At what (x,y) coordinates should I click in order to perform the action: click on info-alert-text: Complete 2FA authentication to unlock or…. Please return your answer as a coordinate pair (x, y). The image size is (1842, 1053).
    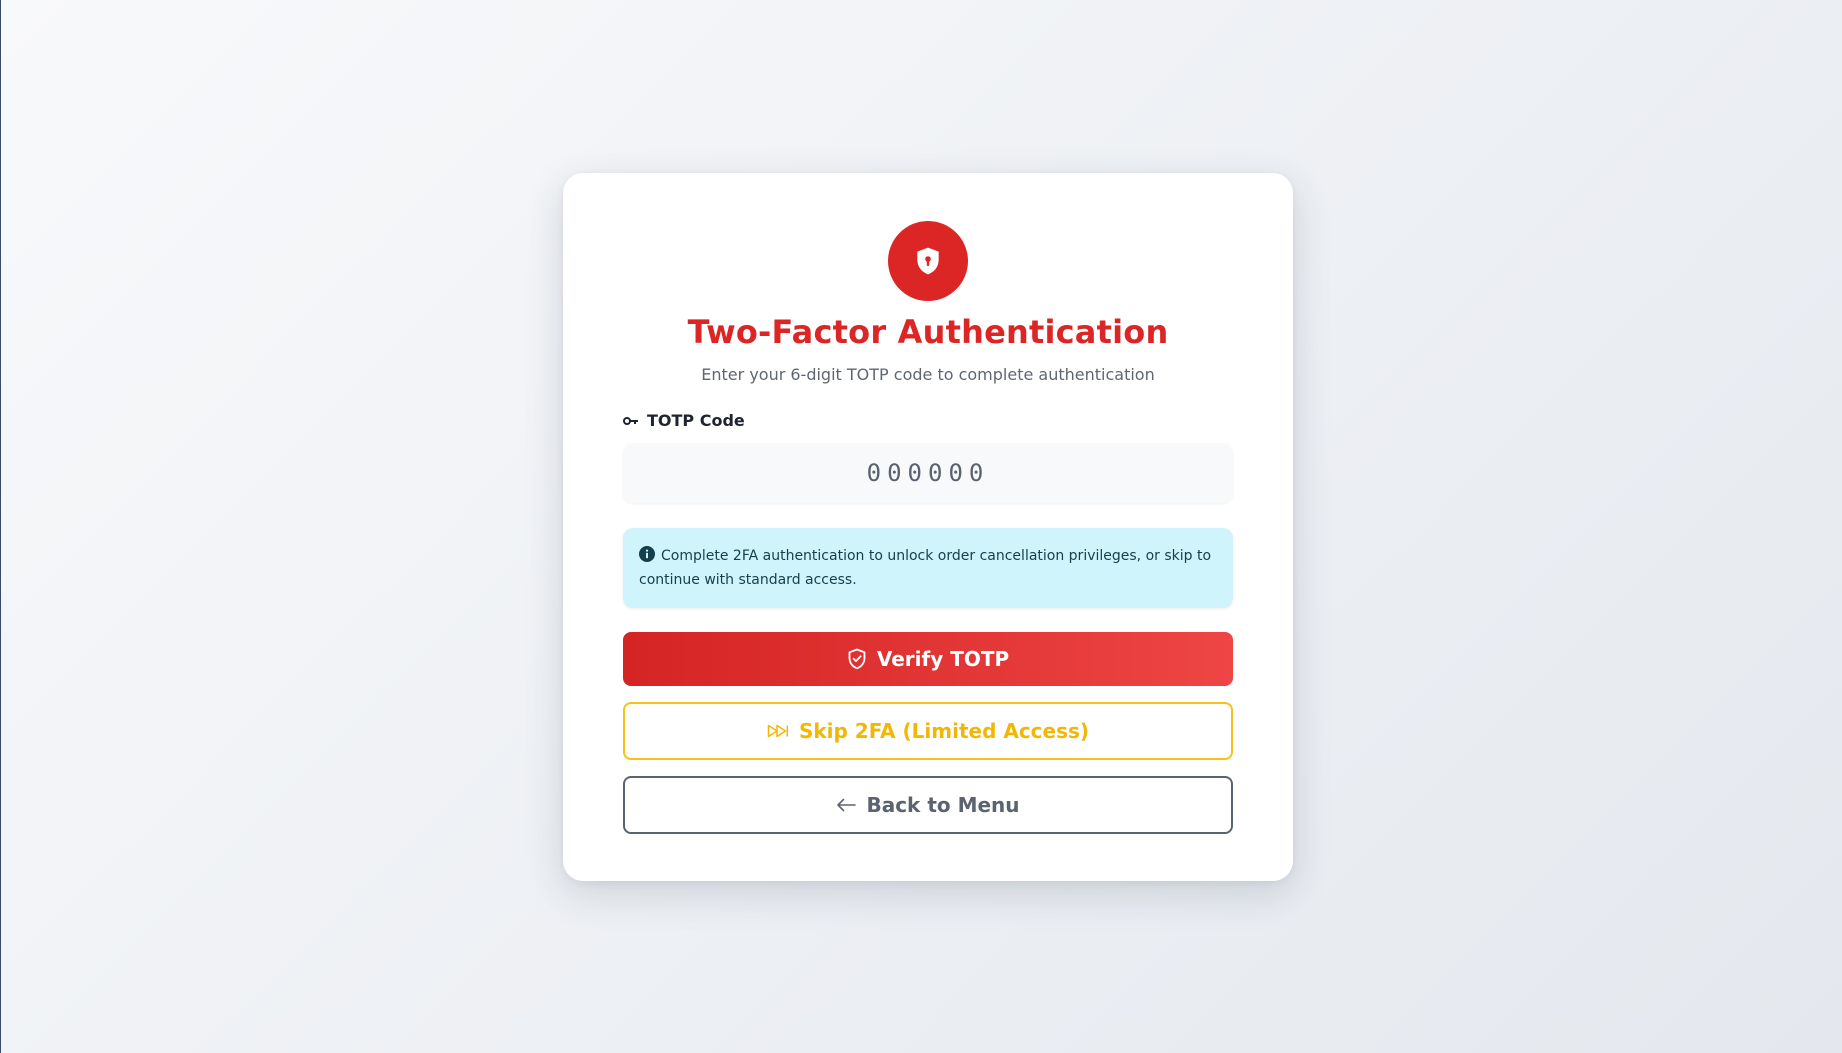
    Looking at the image, I should click on (925, 568).